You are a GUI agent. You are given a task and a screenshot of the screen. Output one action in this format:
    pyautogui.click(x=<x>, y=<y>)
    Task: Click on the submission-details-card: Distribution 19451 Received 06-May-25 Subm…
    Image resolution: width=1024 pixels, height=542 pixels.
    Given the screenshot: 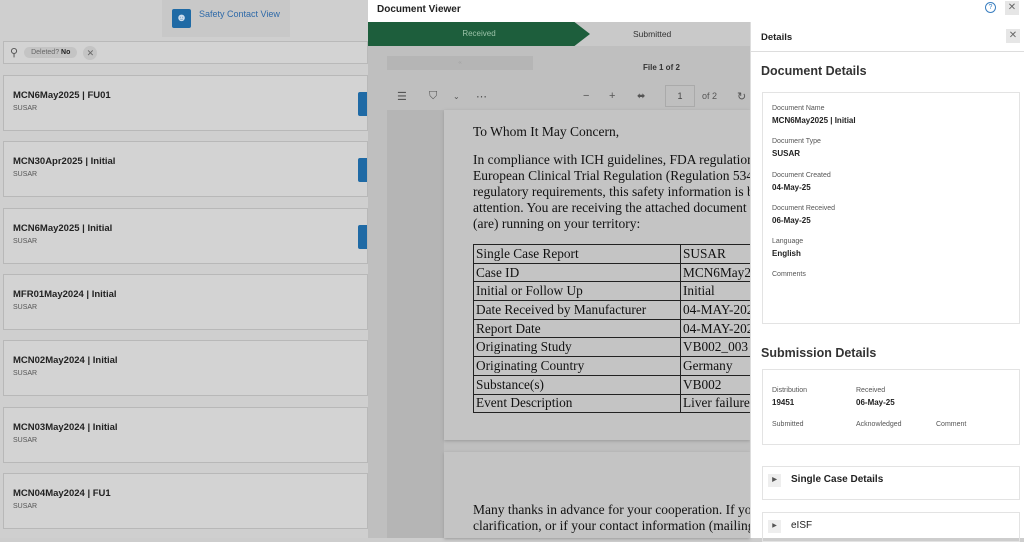 What is the action you would take?
    pyautogui.click(x=891, y=407)
    